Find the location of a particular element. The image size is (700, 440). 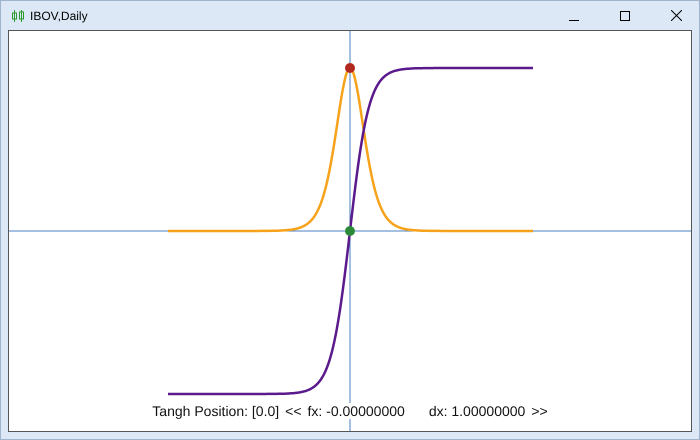

position-label: Tangh Position: [0.0] is located at coordinates (216, 411).